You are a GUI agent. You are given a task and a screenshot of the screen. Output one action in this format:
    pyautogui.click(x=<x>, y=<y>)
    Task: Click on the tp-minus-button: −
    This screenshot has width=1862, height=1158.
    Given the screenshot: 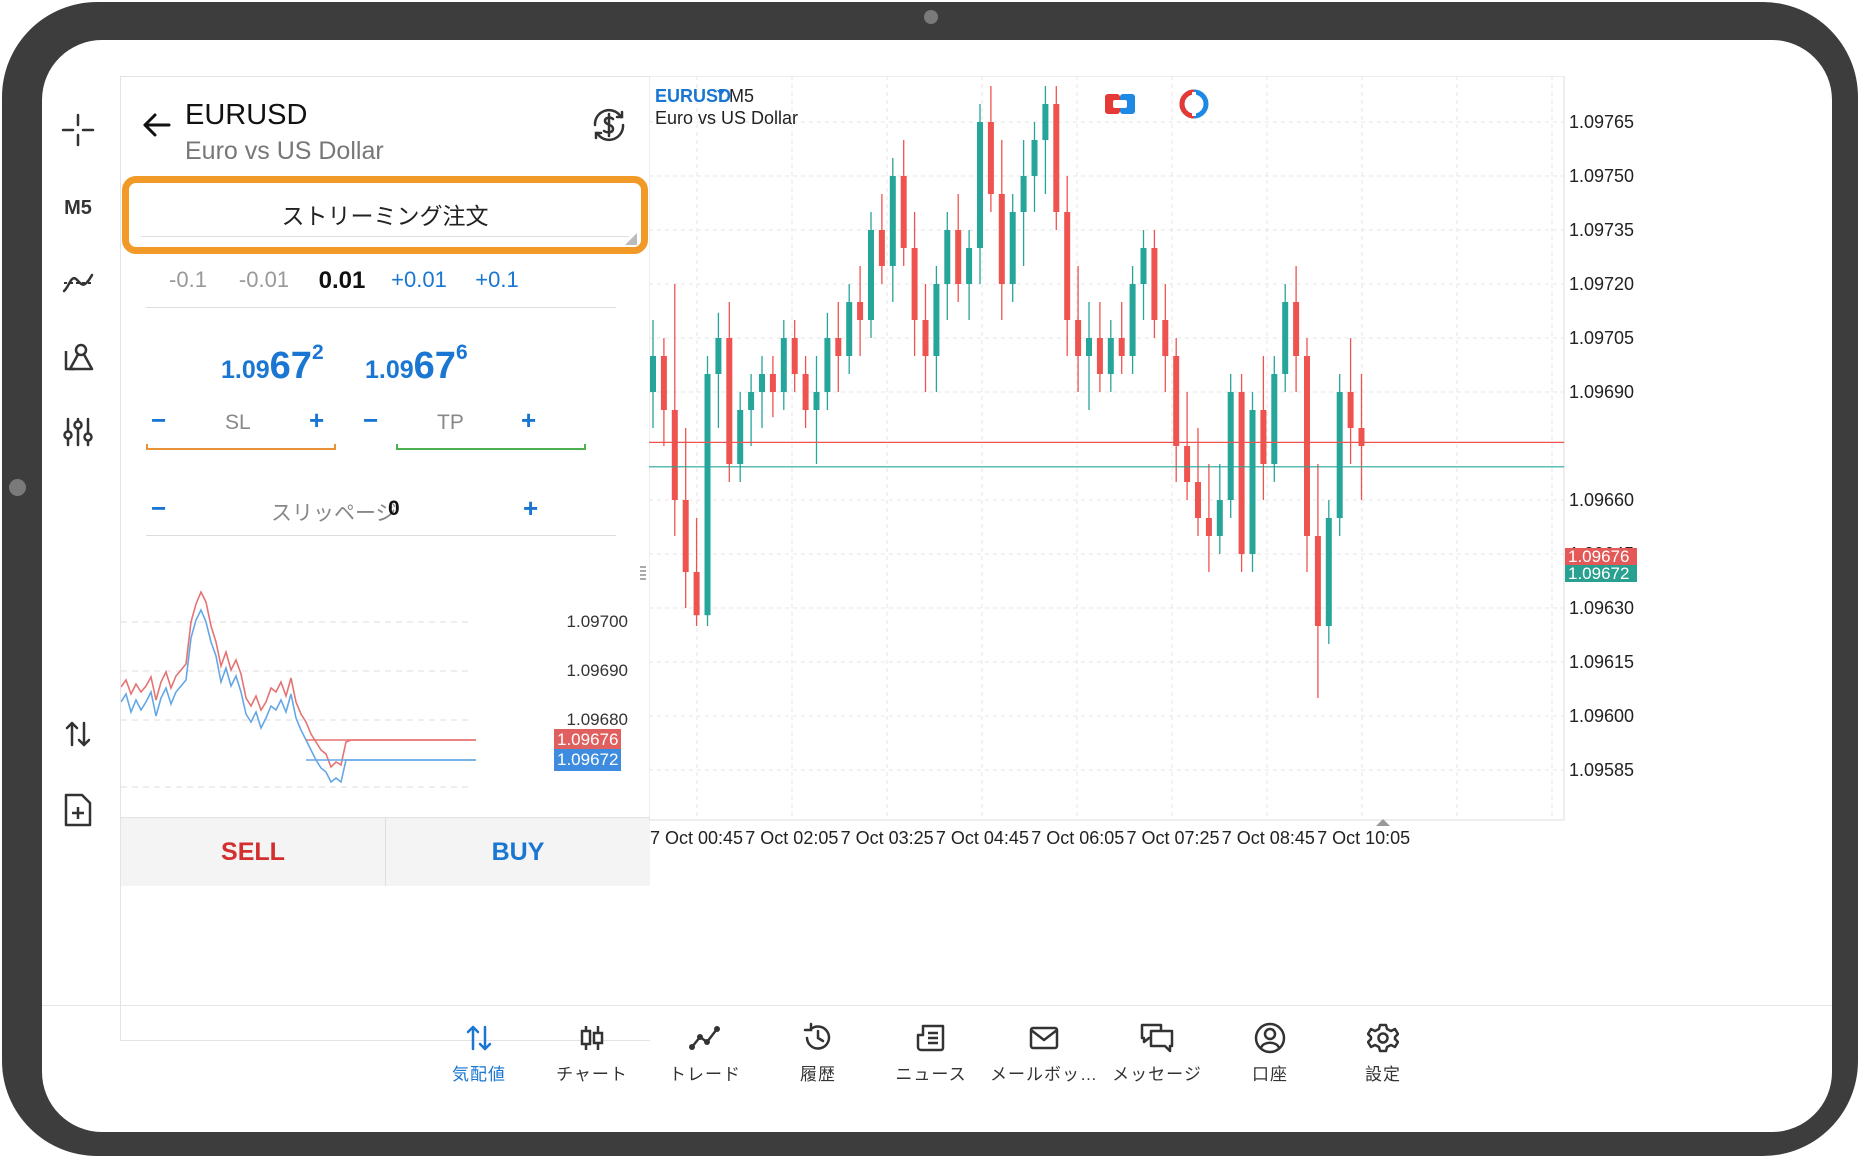 What is the action you would take?
    pyautogui.click(x=370, y=420)
    